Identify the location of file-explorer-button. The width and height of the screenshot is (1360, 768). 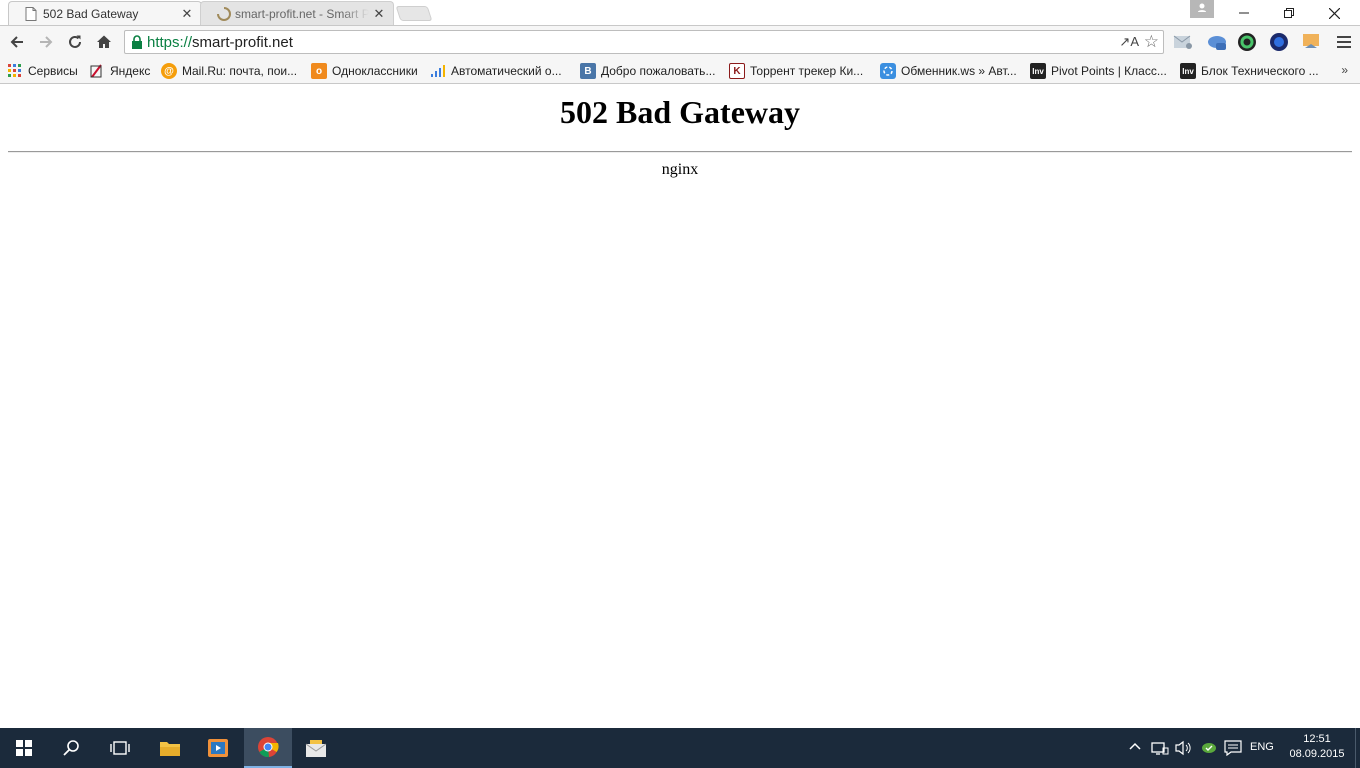
(170, 748).